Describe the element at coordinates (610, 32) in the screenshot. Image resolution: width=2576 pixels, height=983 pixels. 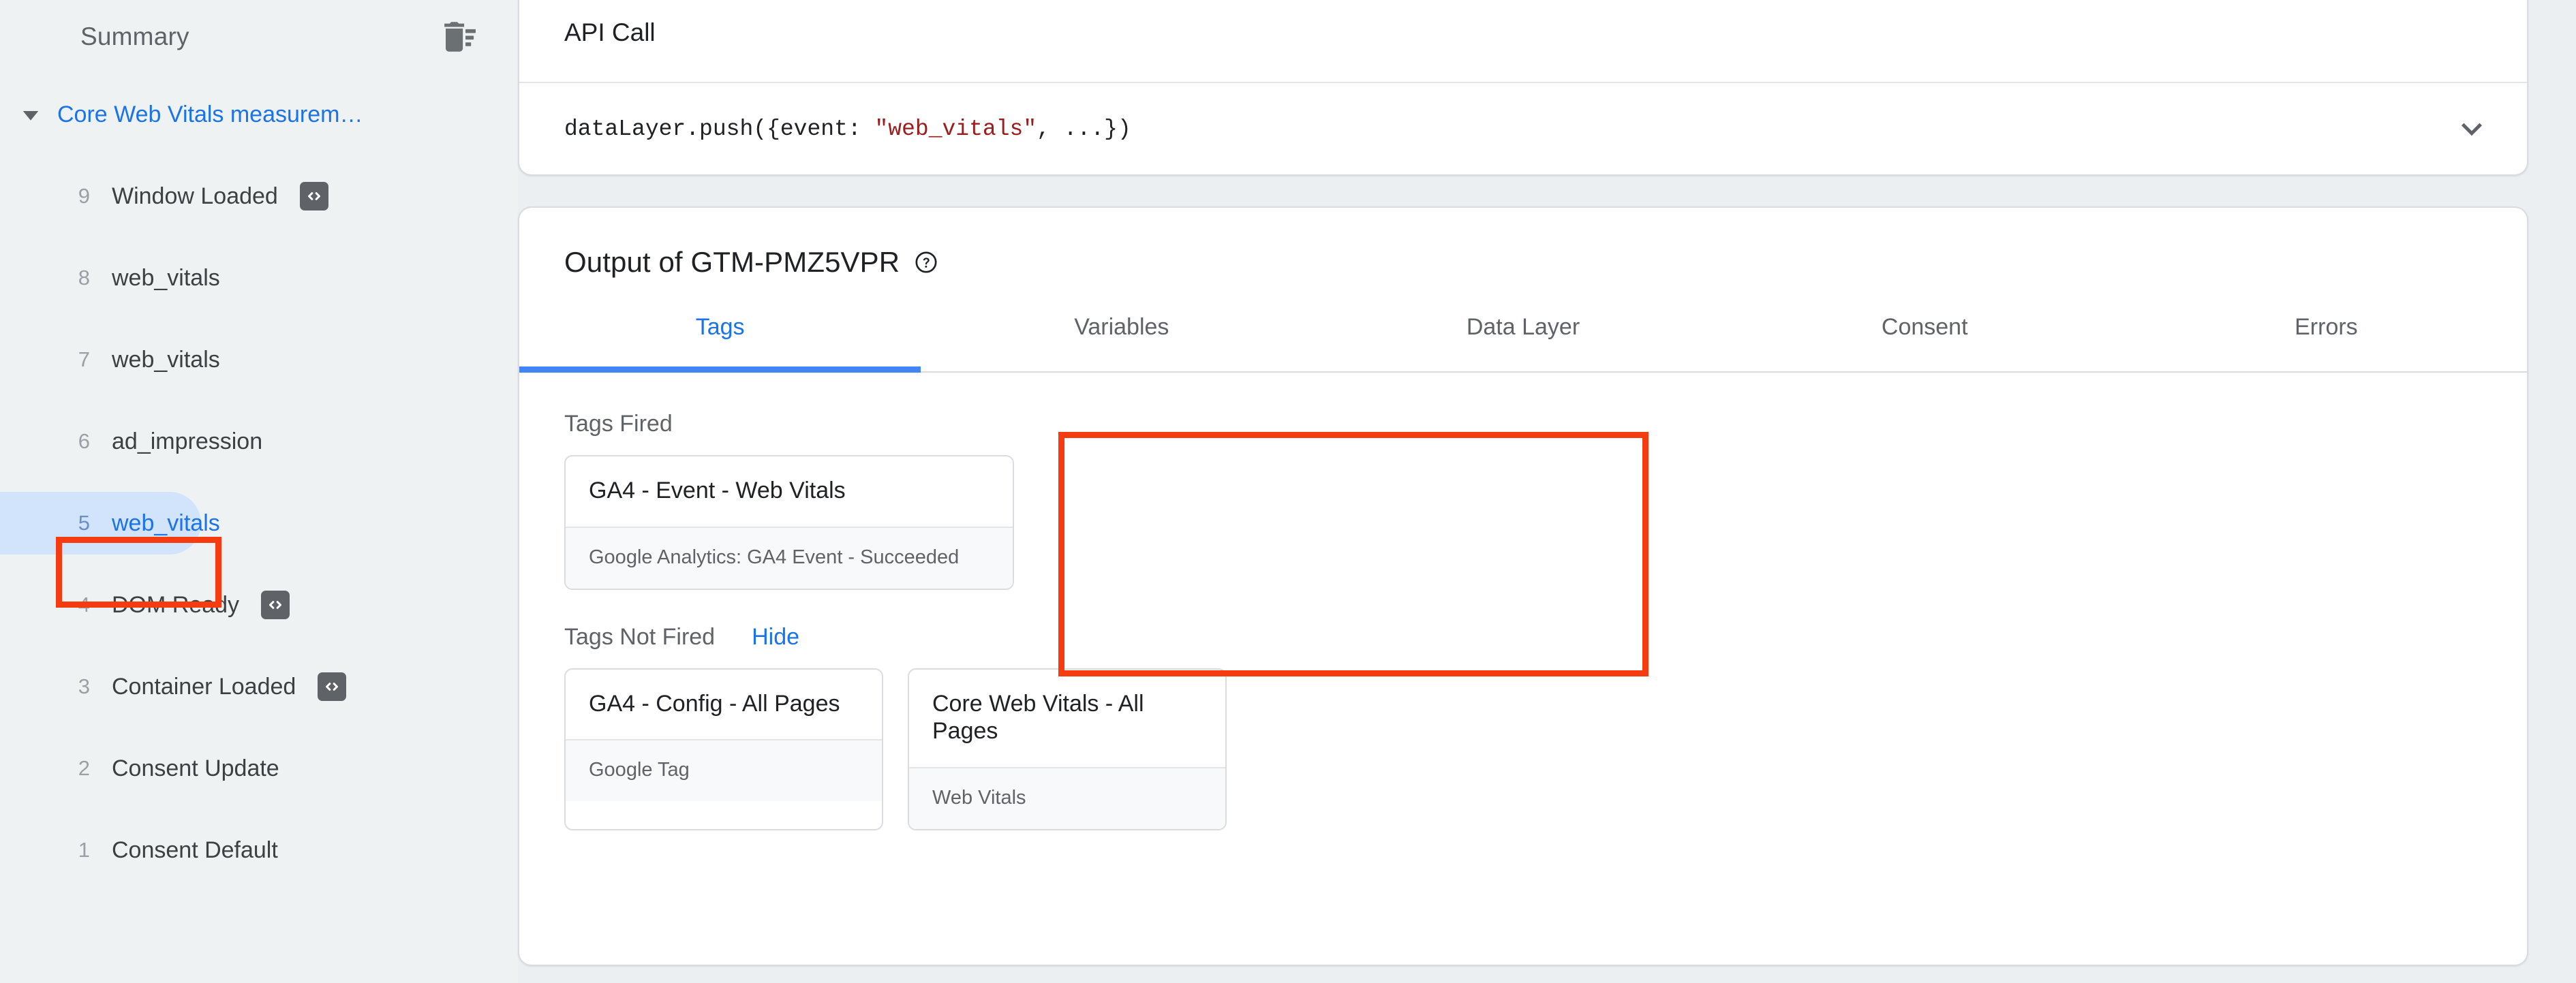
I see `api-call-title: API Call` at that location.